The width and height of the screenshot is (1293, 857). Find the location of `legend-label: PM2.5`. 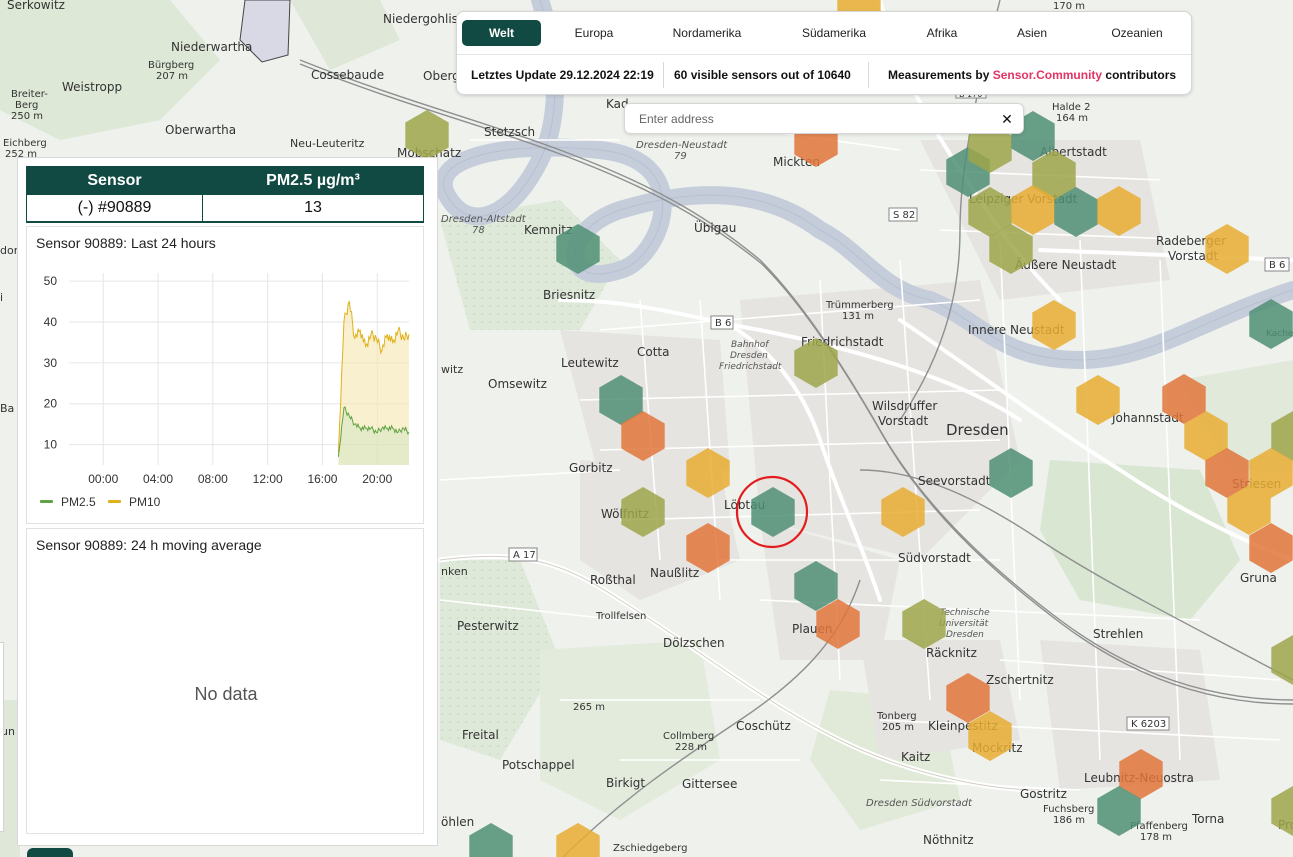

legend-label: PM2.5 is located at coordinates (78, 502).